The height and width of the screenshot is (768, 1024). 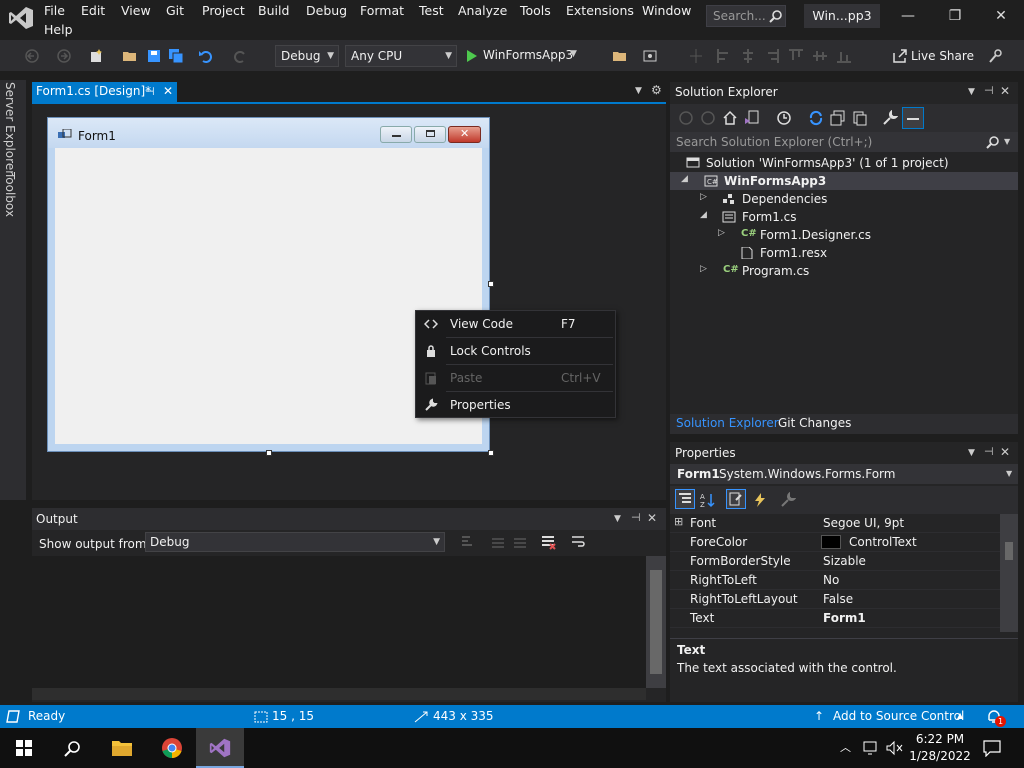 What do you see at coordinates (844, 199) in the screenshot?
I see `tree-item-dependencies: ▷ Dependencies` at bounding box center [844, 199].